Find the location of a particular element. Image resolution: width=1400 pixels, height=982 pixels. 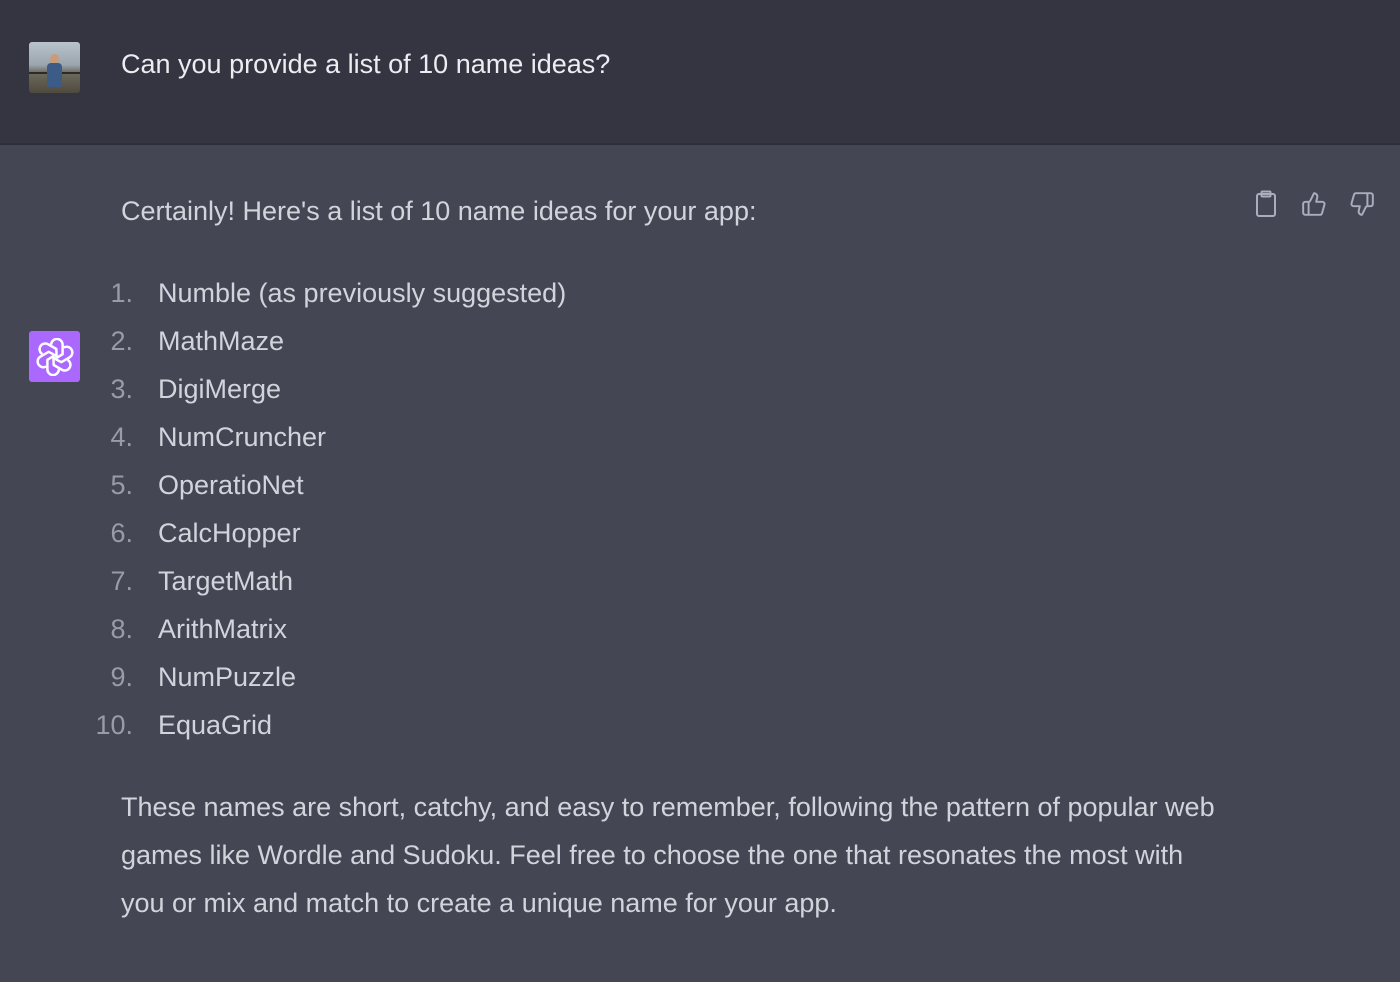

user-message-text: Can you provide a list of 10 name ideas? is located at coordinates (366, 64).